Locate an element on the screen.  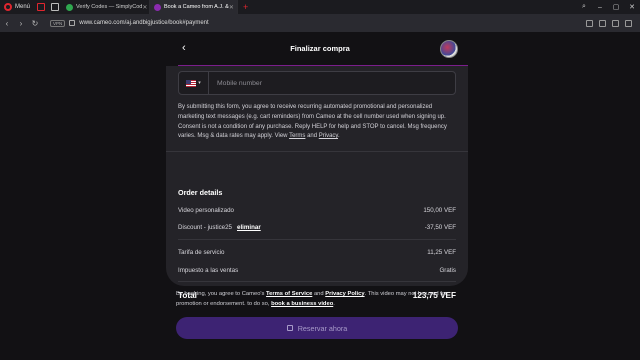
row-label: Impuesto a las ventas is located at coordinates (208, 270).